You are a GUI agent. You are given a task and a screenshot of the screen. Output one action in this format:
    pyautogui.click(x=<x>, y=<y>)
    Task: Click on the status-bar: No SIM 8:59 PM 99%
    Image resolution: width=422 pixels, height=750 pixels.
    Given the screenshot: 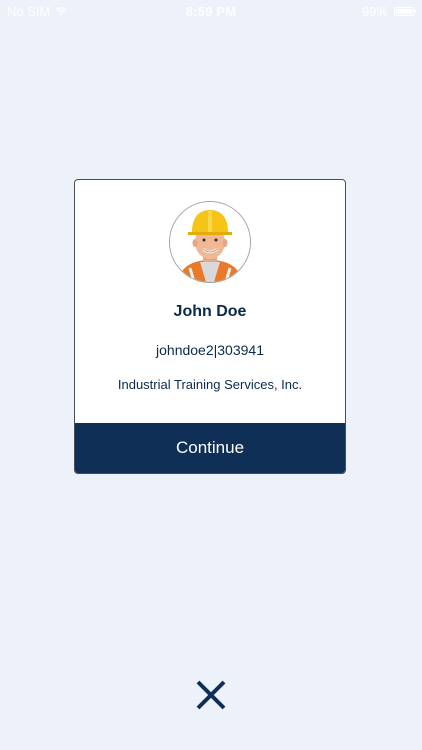 What is the action you would take?
    pyautogui.click(x=211, y=11)
    